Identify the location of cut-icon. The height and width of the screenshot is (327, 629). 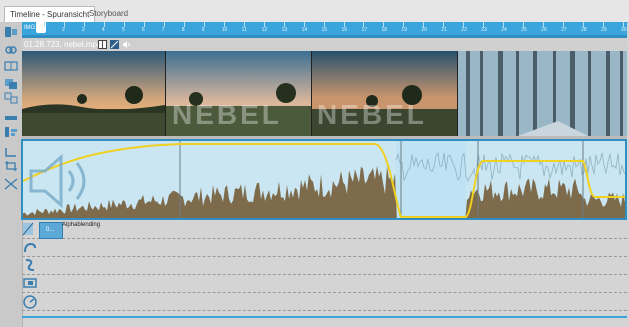
(11, 66).